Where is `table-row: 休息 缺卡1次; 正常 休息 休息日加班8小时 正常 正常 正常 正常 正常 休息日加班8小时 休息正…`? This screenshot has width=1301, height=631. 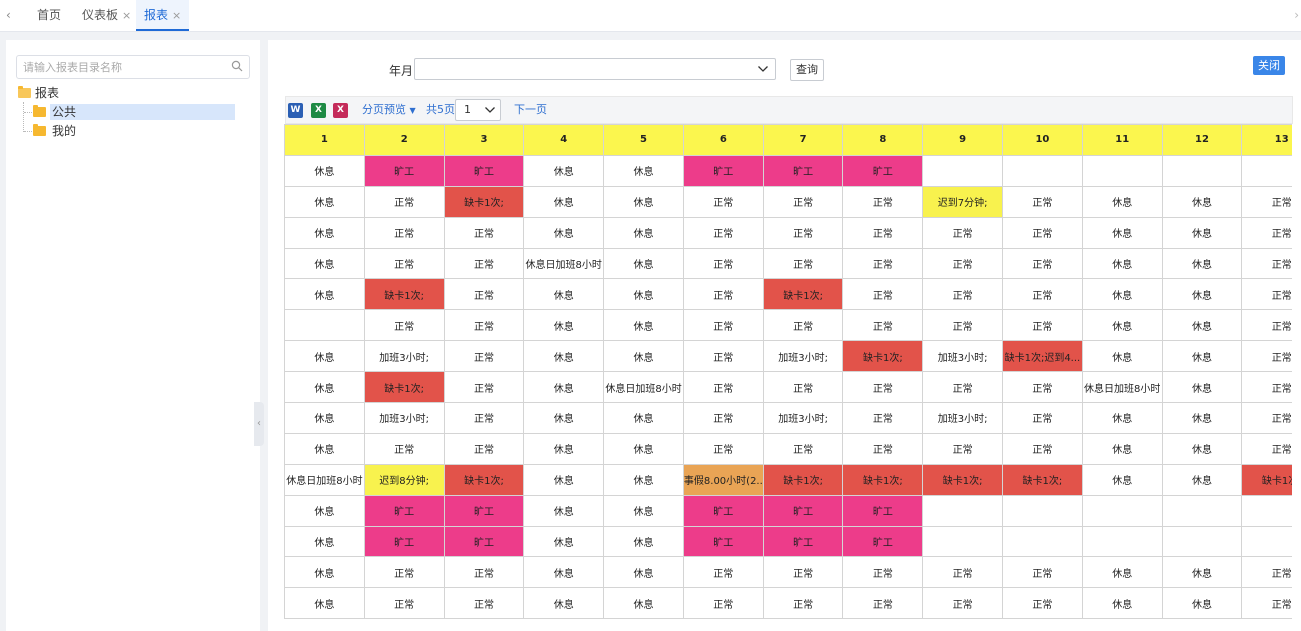 table-row: 休息 缺卡1次; 正常 休息 休息日加班8小时 正常 正常 正常 正常 正常 休息日加班8小时 休息正… is located at coordinates (788, 387).